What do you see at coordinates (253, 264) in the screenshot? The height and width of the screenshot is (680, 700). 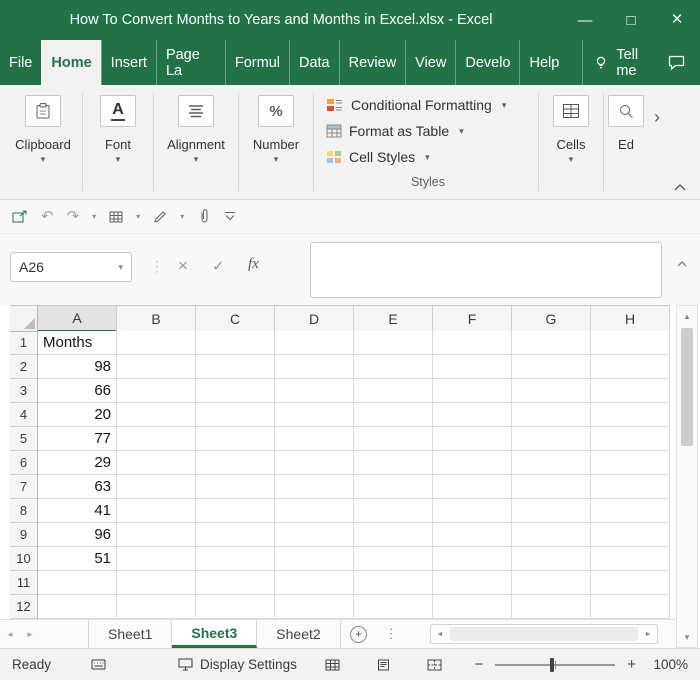 I see `insert-function-icon: fx` at bounding box center [253, 264].